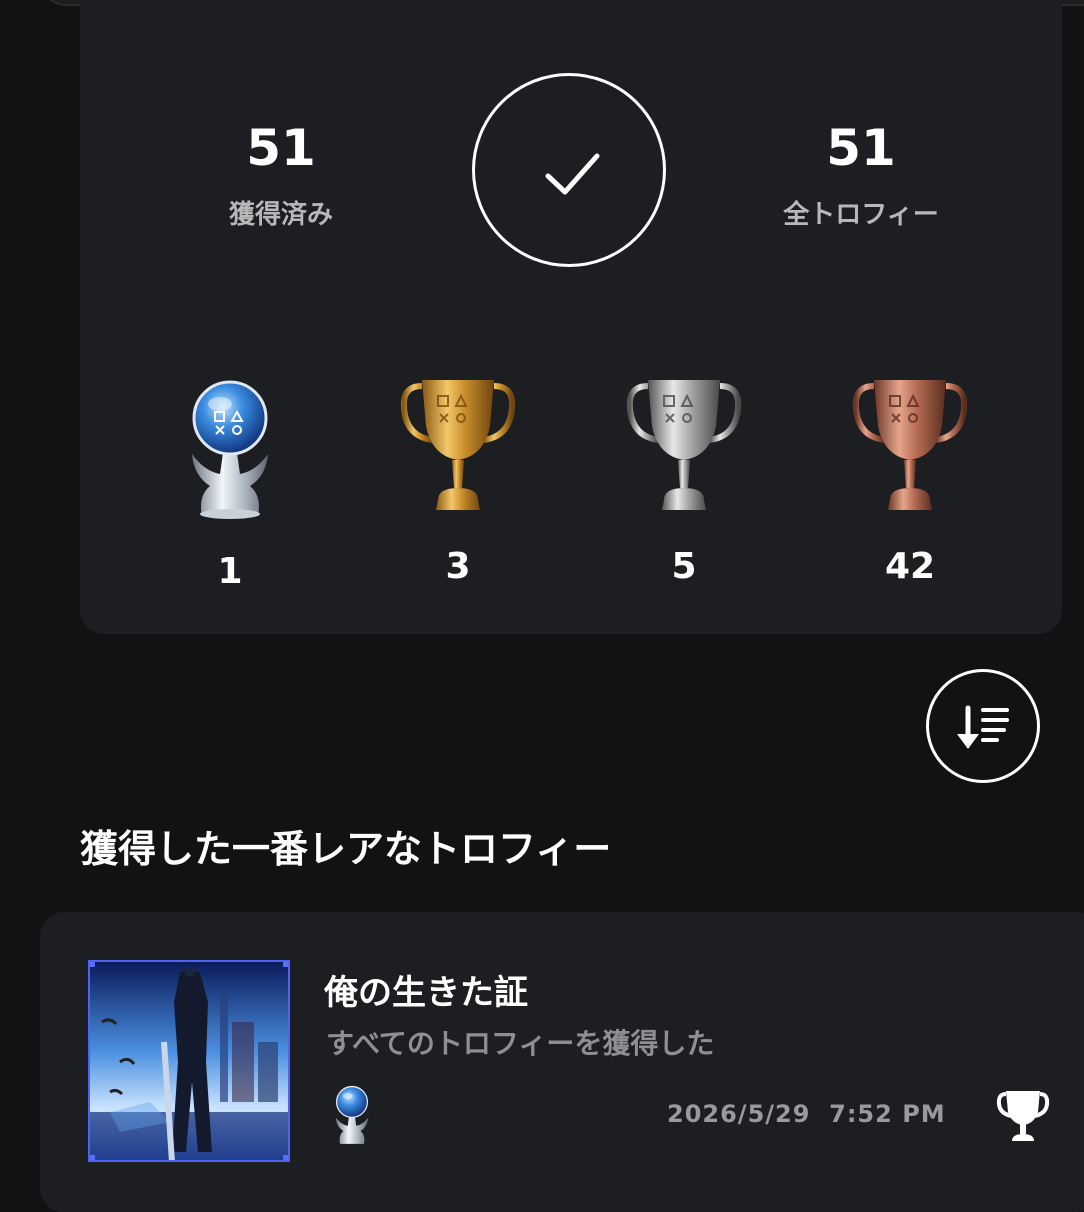 The image size is (1084, 1212). I want to click on trophy-grade-gold: 3, so click(458, 481).